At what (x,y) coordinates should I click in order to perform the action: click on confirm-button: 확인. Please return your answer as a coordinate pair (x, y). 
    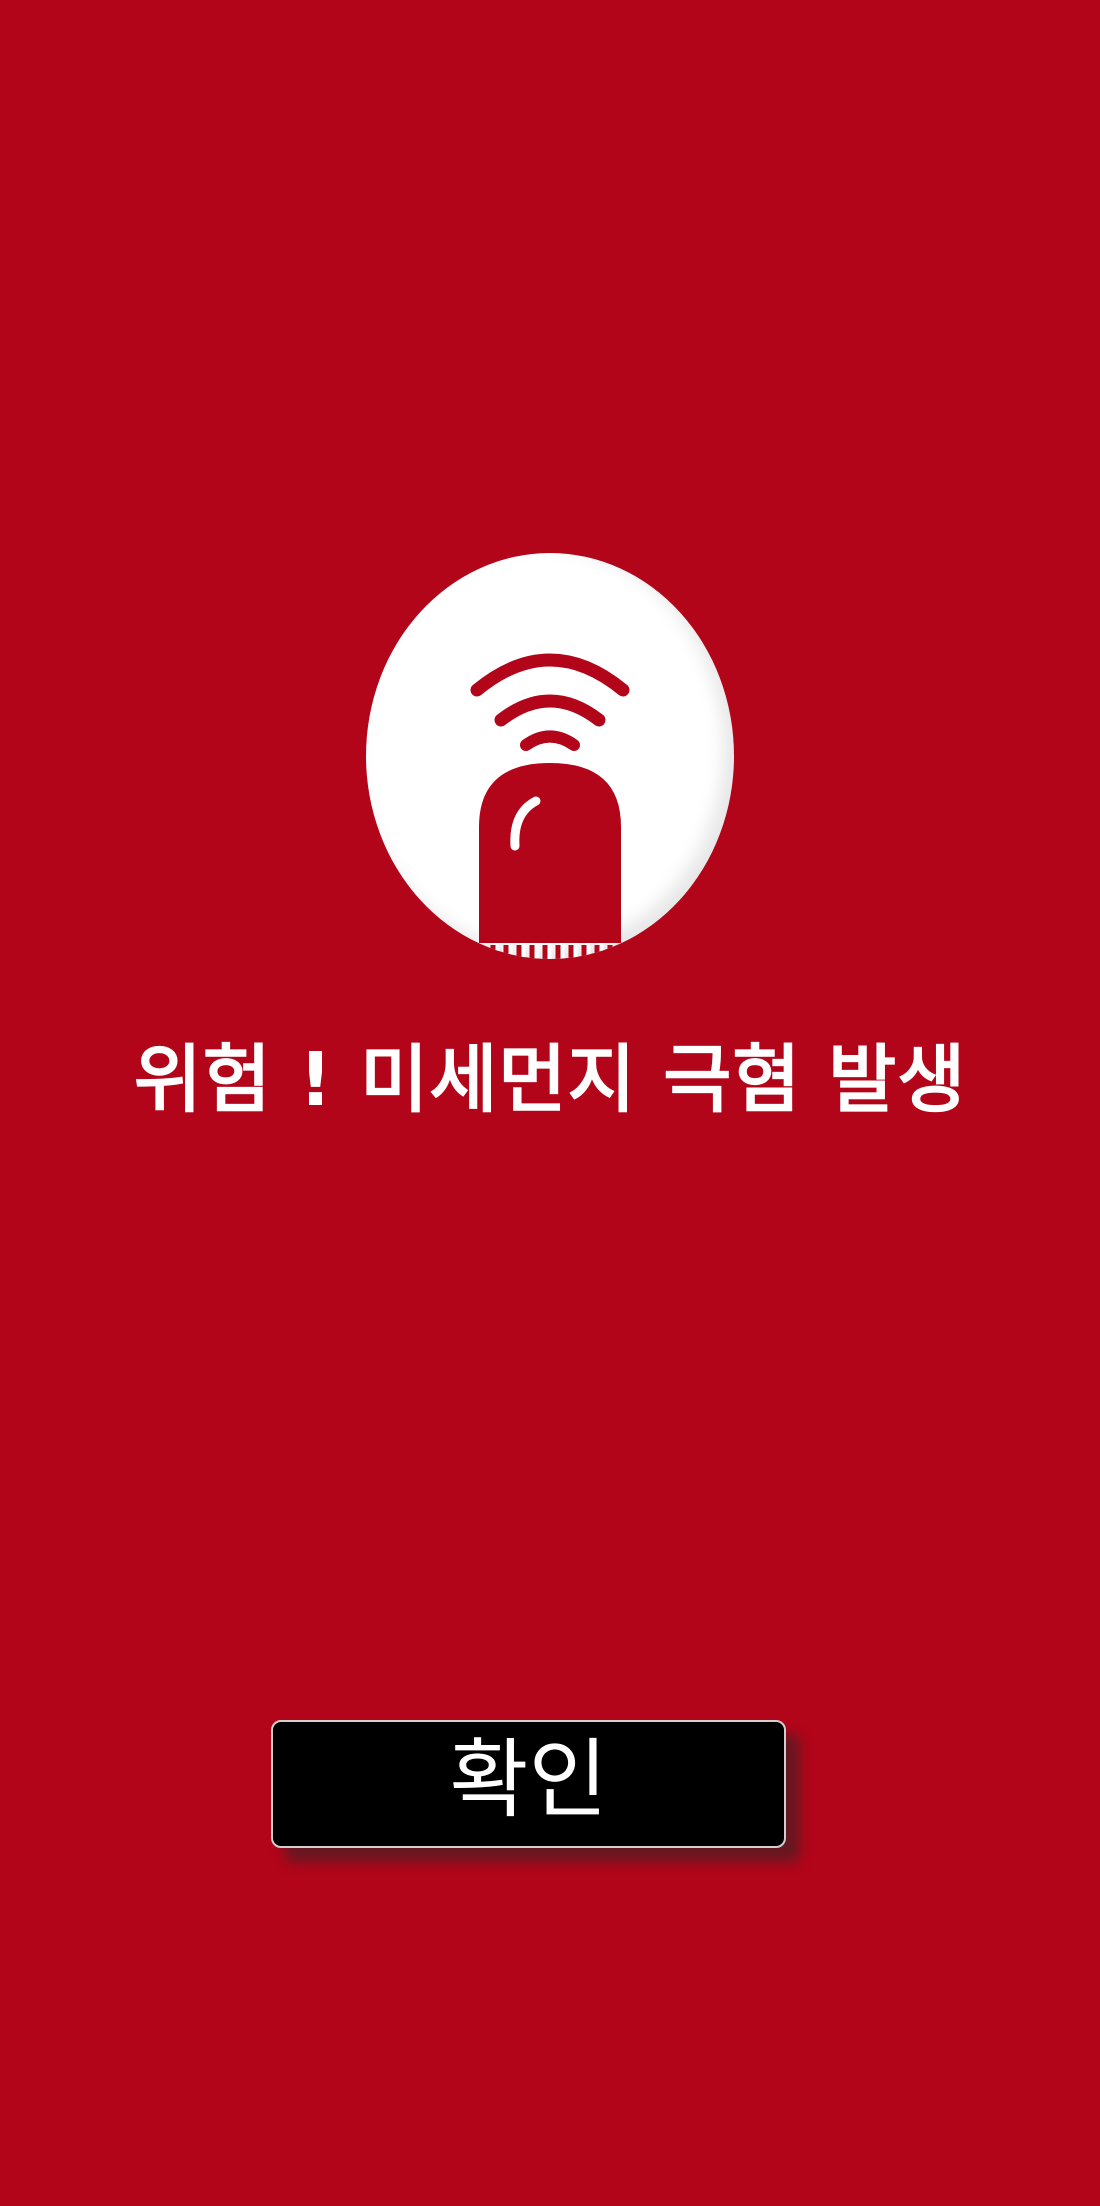
    Looking at the image, I should click on (528, 1784).